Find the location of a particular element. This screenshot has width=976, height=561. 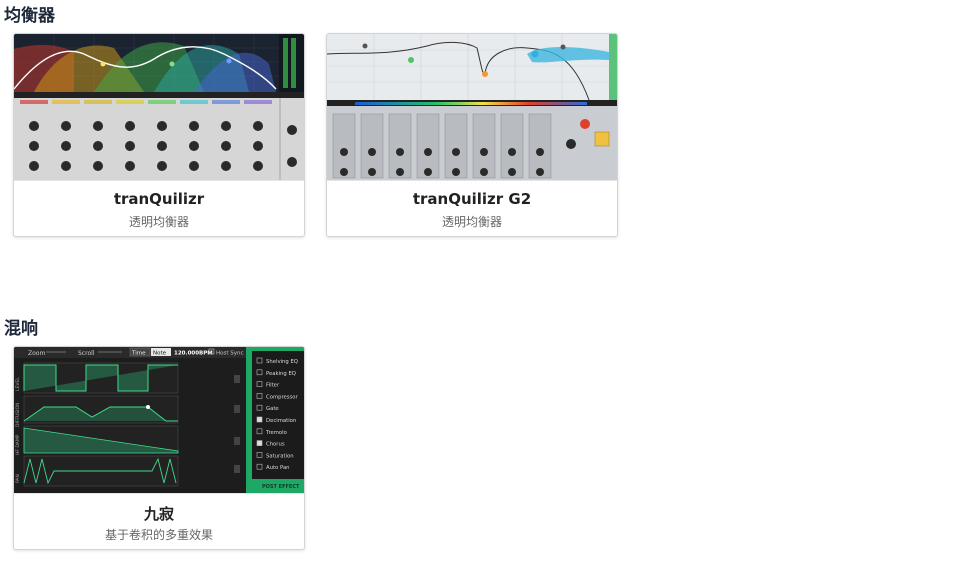

plugin-card-tranquilizr-g2: tranQuilizr G2 透明均衡器 is located at coordinates (472, 135).